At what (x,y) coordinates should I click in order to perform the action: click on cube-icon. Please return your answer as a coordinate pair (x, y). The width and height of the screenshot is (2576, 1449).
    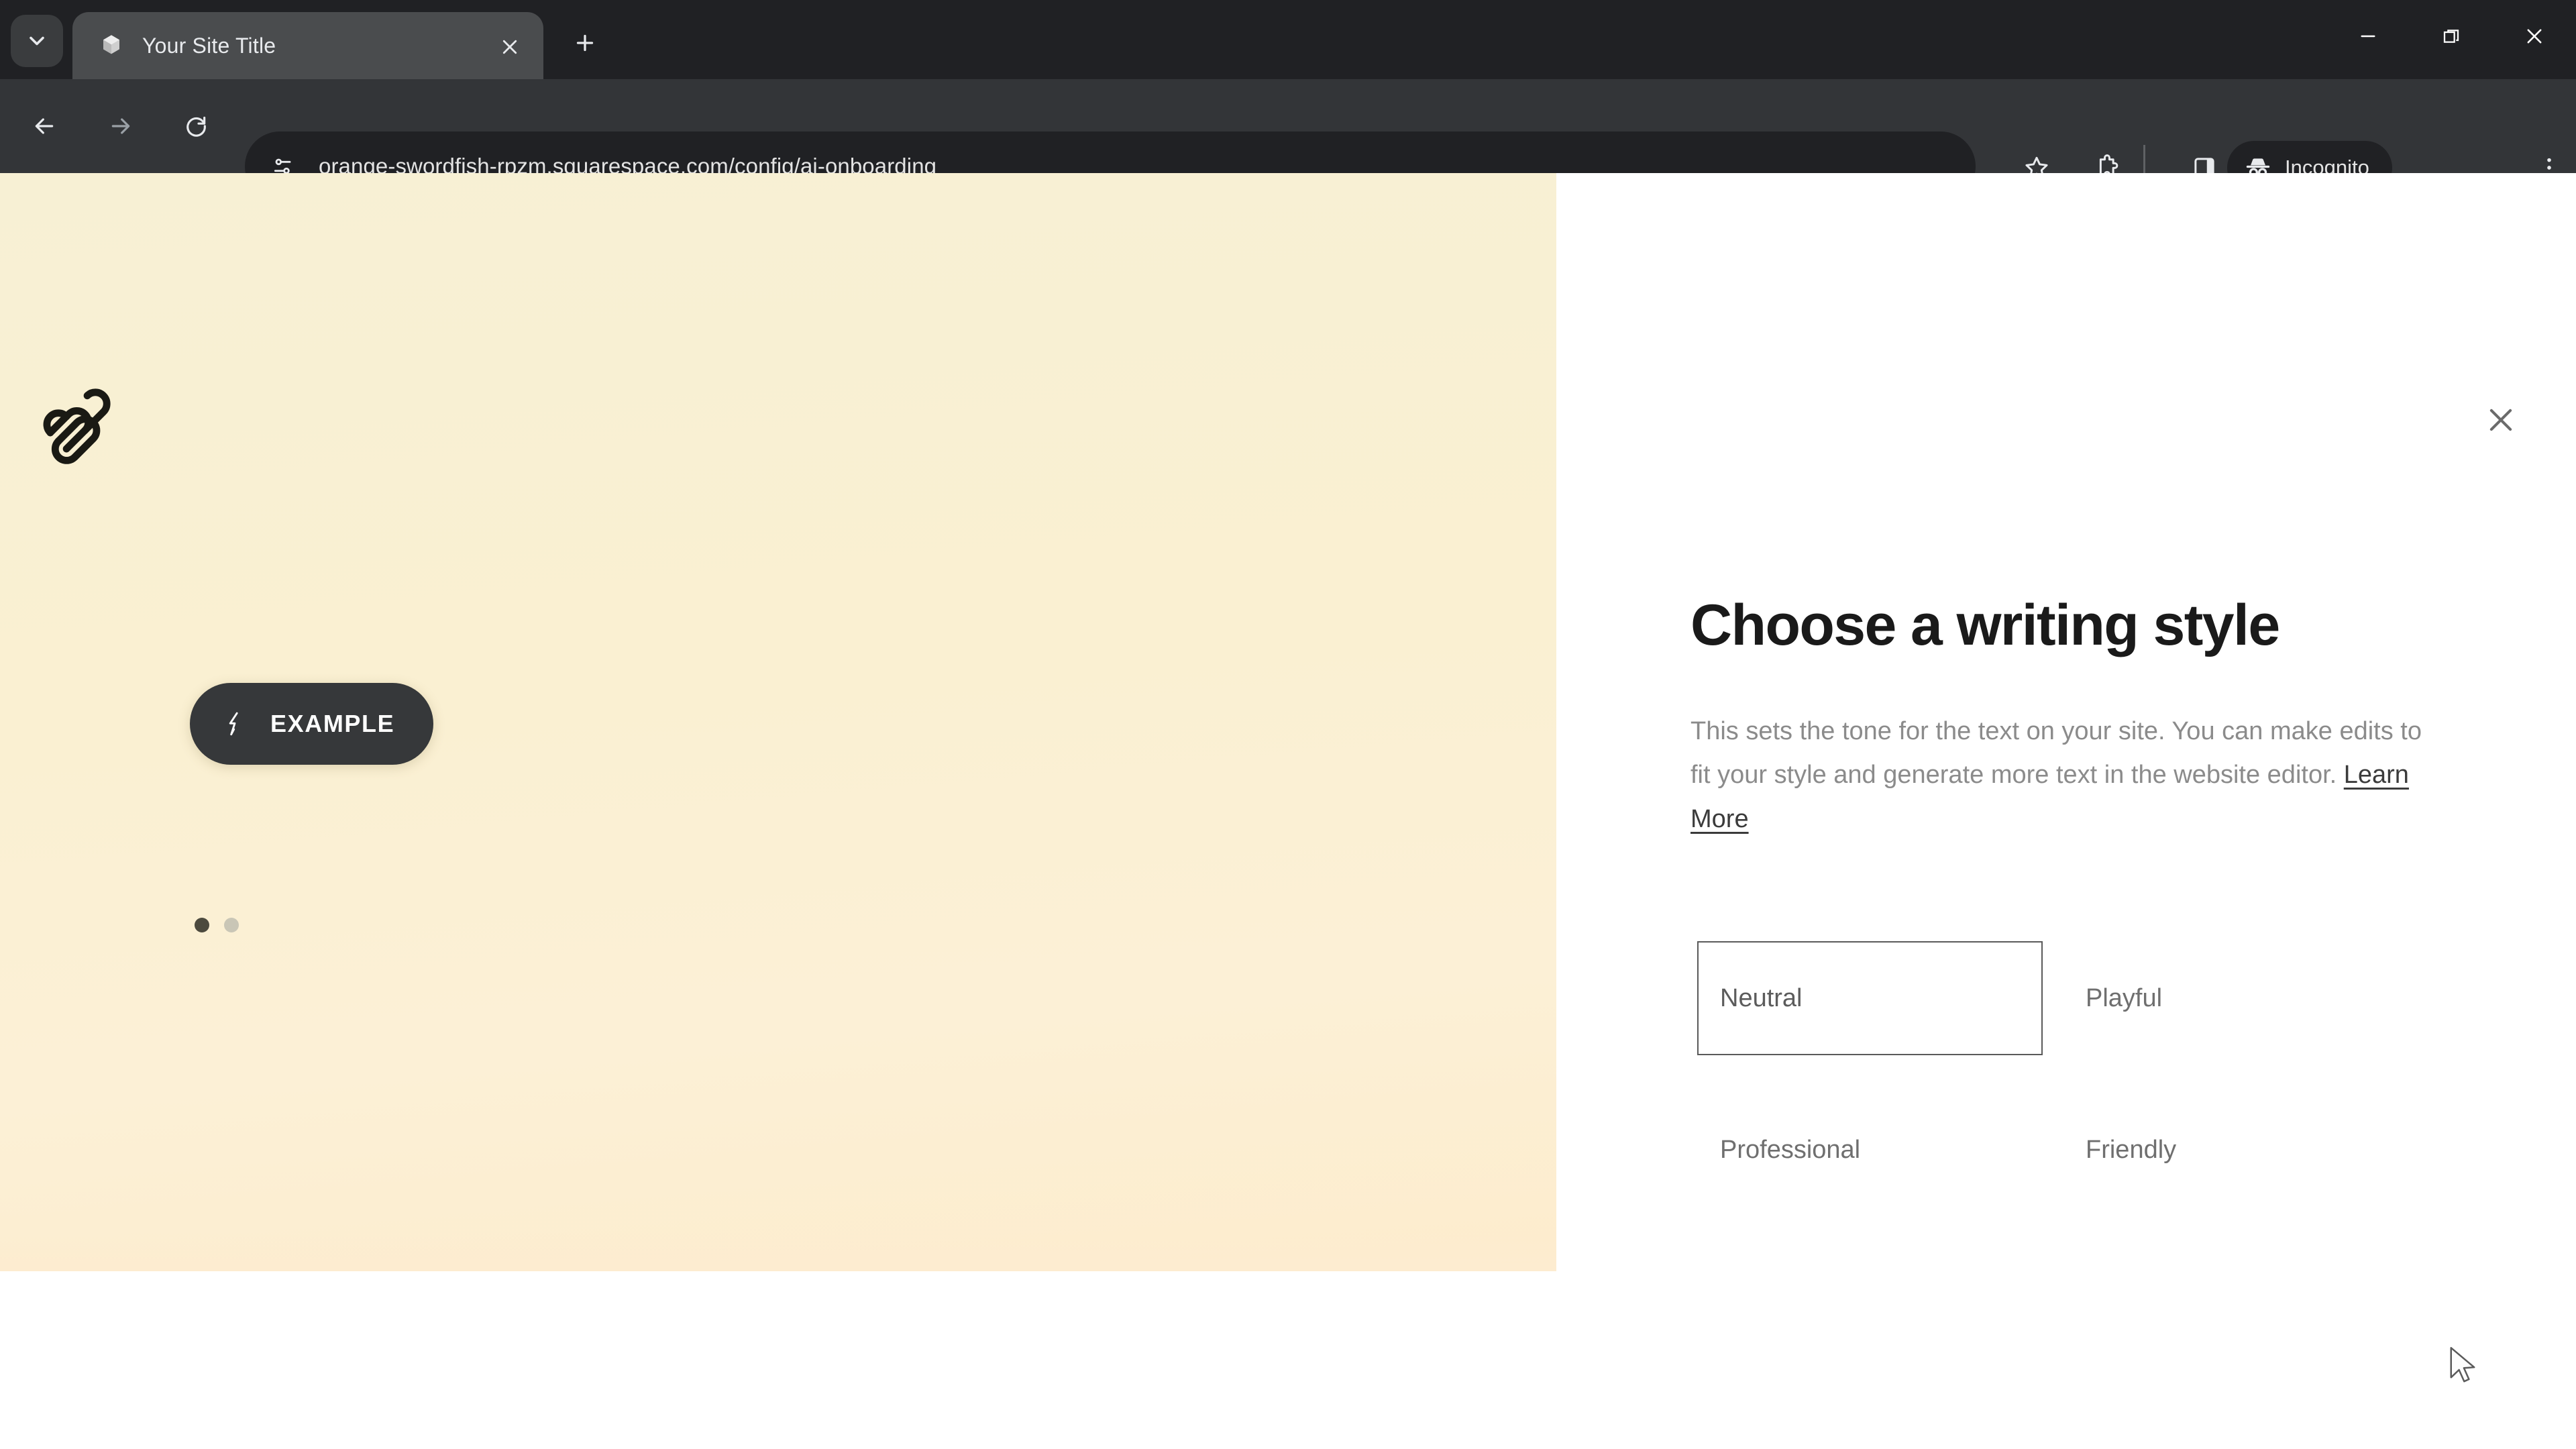
    Looking at the image, I should click on (111, 45).